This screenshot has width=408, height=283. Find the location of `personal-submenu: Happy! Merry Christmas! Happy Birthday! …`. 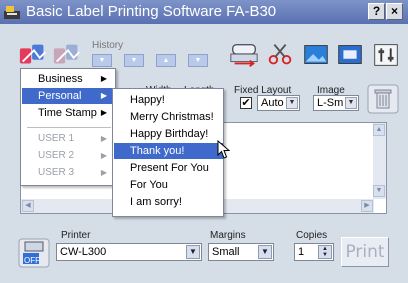

personal-submenu: Happy! Merry Christmas! Happy Birthday! … is located at coordinates (168, 152).